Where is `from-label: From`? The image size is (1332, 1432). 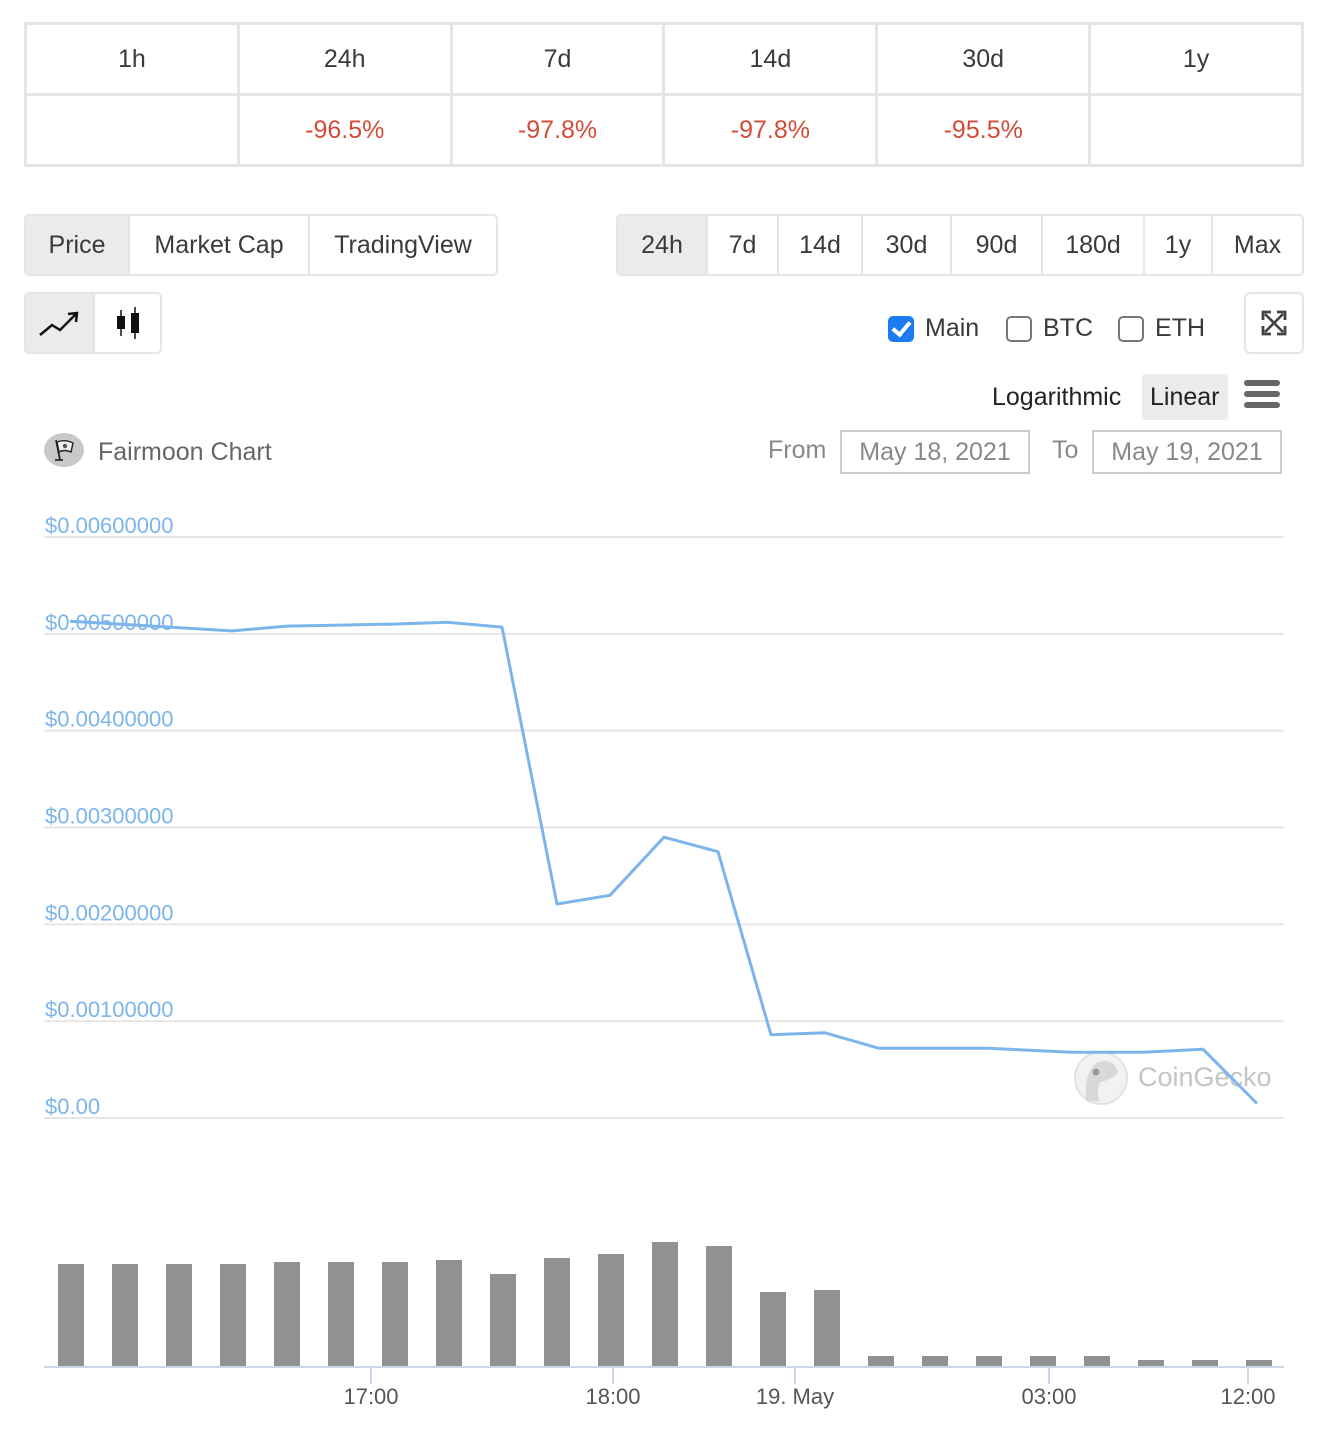 from-label: From is located at coordinates (797, 450).